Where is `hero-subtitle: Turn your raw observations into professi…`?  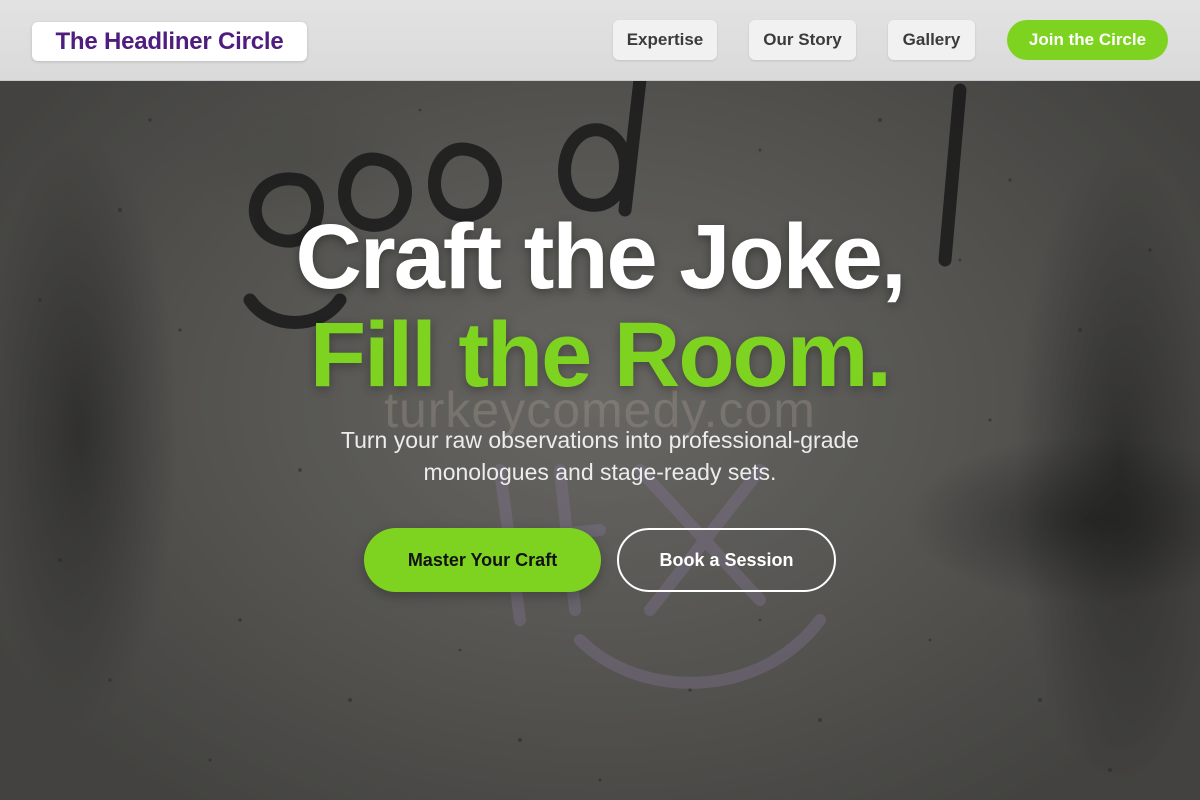
hero-subtitle: Turn your raw observations into professi… is located at coordinates (600, 456).